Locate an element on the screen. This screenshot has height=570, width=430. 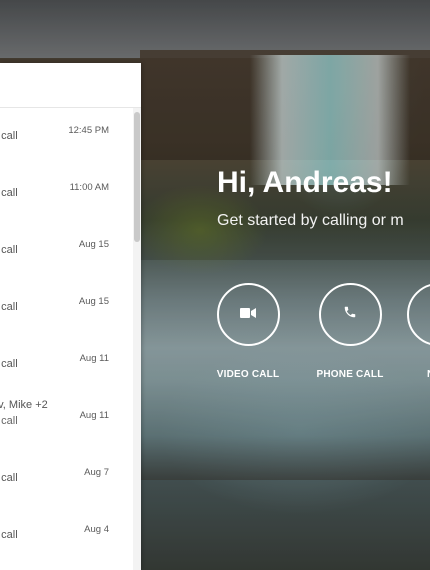
call-list-scrollbar is located at coordinates (137, 339).